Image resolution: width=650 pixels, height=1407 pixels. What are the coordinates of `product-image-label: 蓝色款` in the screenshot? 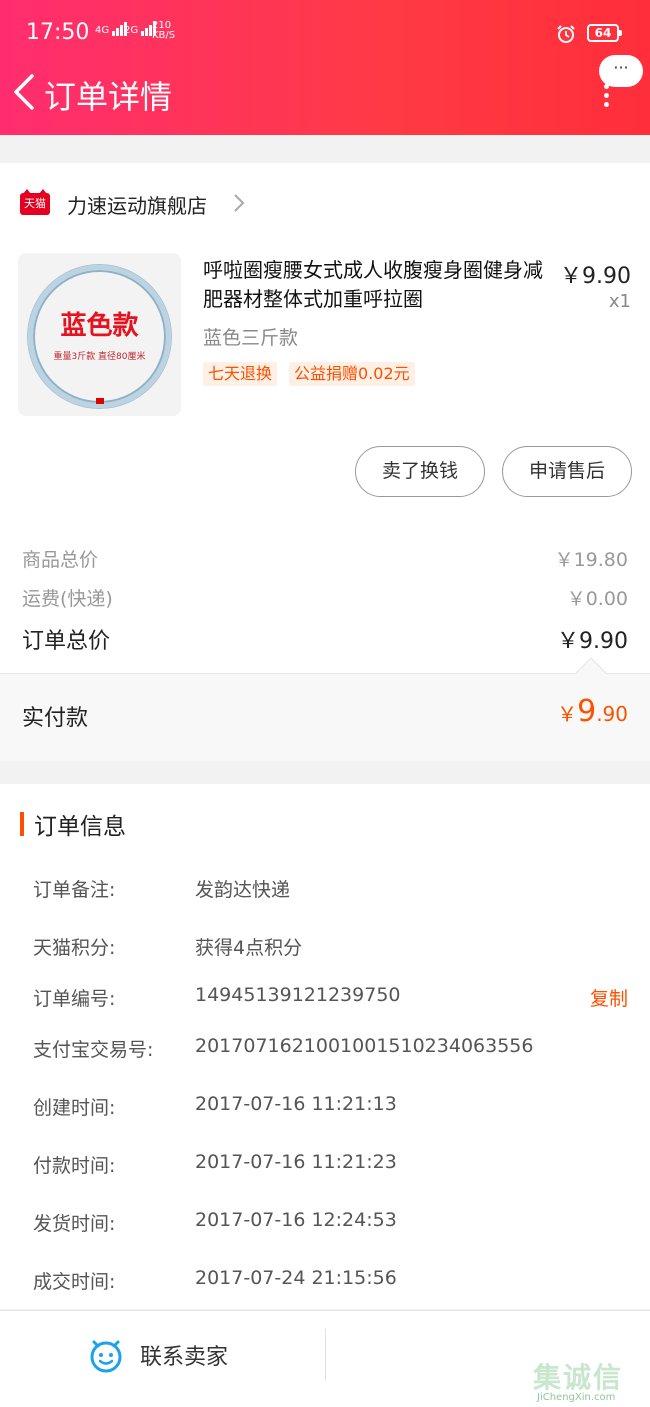 It's located at (99, 326).